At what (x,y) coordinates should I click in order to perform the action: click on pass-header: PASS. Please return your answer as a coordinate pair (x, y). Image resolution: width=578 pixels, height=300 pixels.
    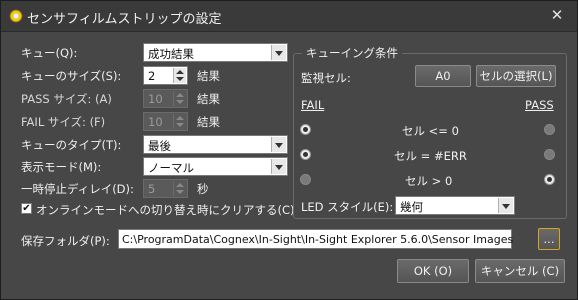
    Looking at the image, I should click on (539, 105).